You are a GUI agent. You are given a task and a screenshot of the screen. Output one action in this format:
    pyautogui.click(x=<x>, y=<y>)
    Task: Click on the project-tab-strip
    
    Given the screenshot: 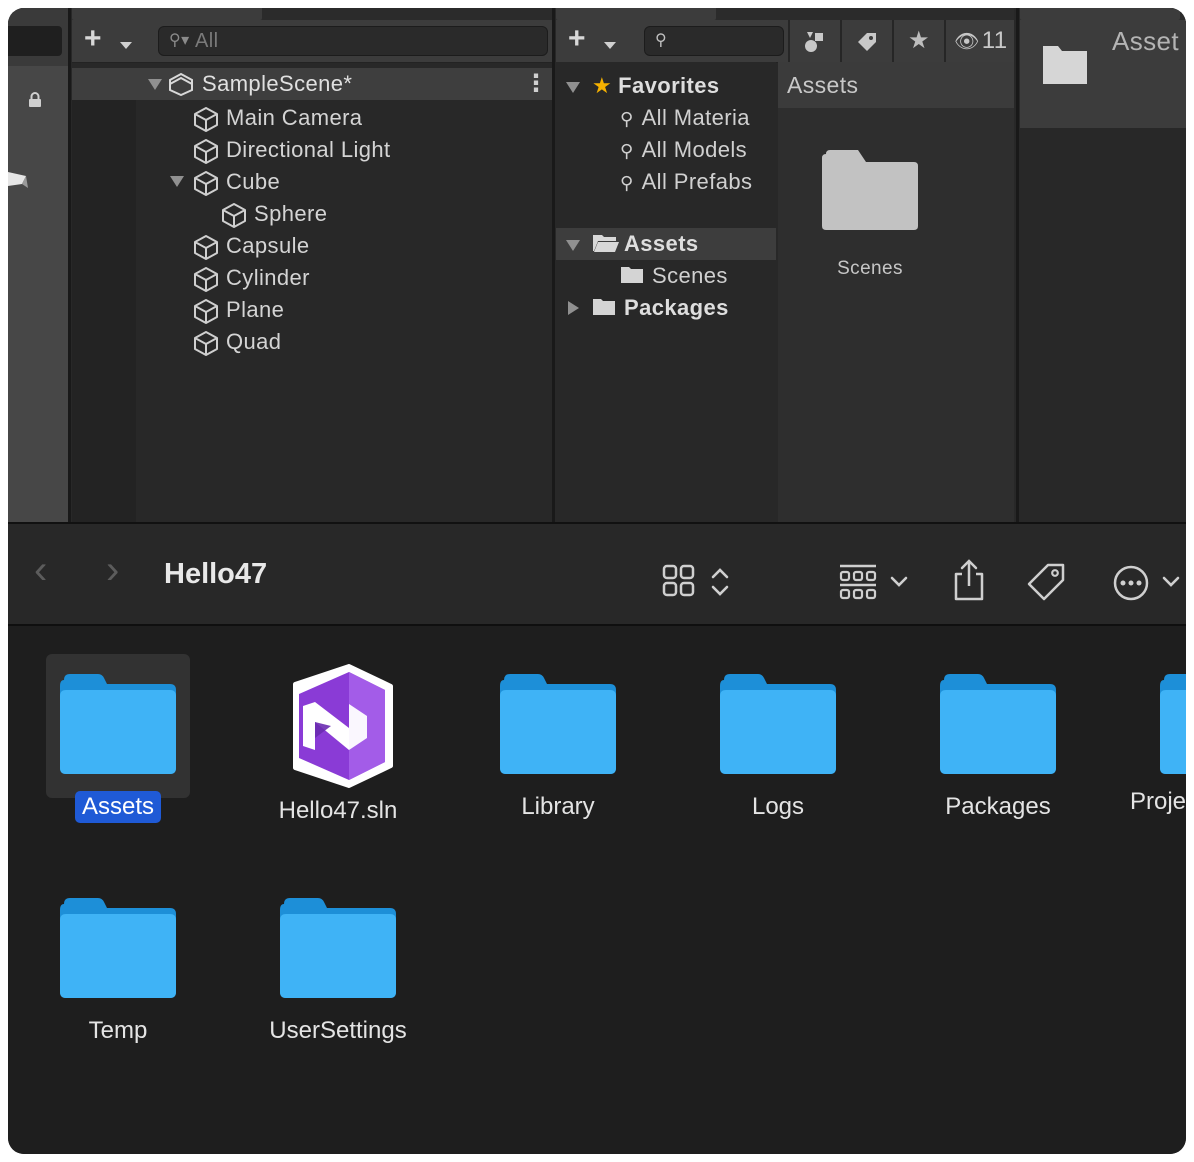 What is the action you would take?
    pyautogui.click(x=785, y=14)
    